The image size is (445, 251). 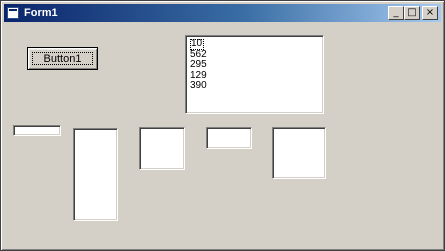 I want to click on window-title: Form1, so click(x=41, y=13).